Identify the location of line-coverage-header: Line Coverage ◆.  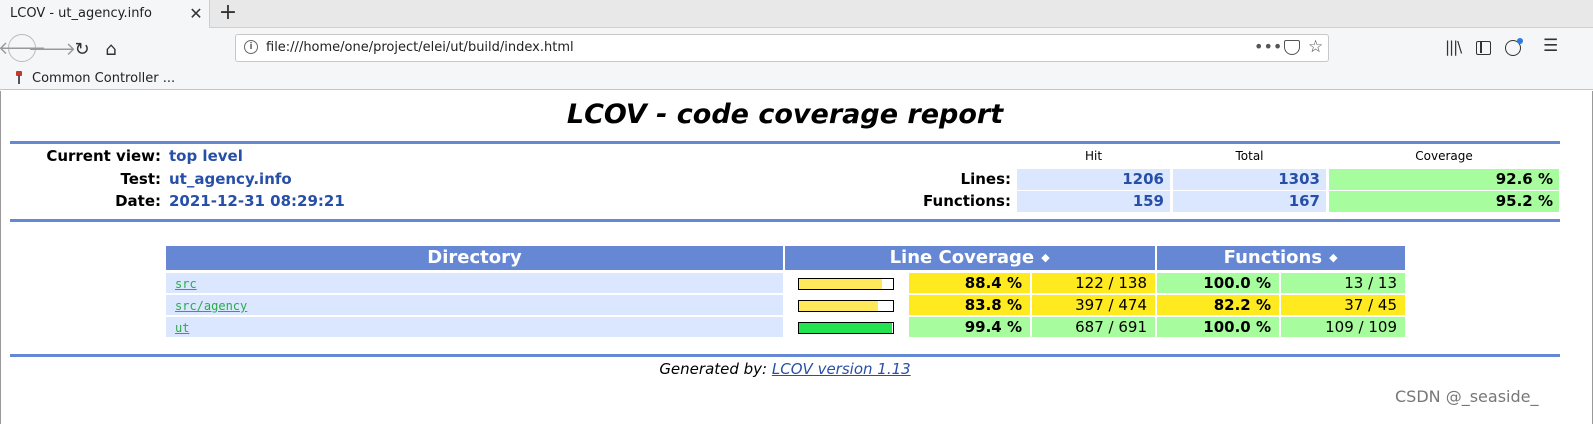
(970, 258).